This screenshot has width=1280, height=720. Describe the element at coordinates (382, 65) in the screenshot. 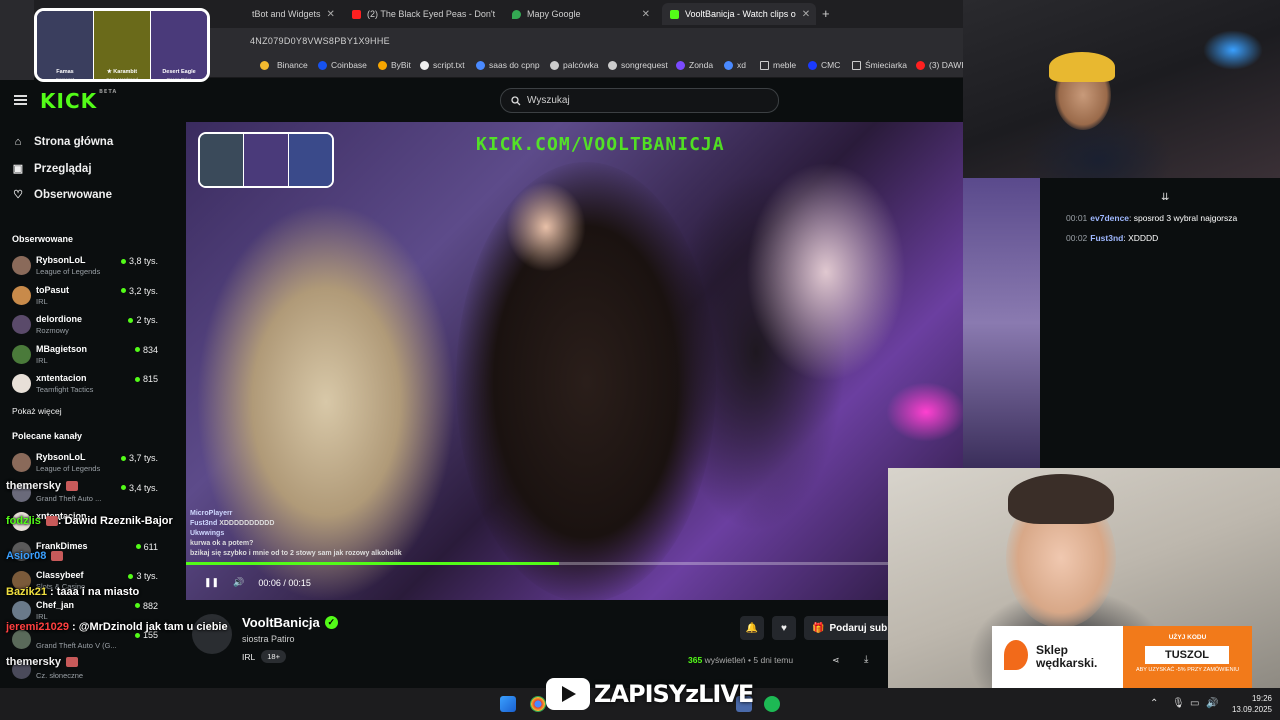

I see `bybit-icon` at that location.